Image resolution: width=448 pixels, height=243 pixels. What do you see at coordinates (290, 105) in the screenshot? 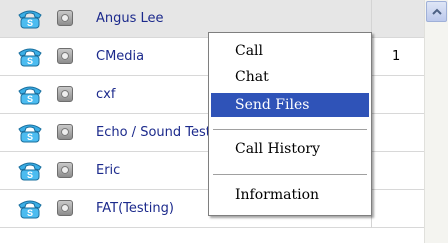
I see `menu-item-send-files: Send Files` at bounding box center [290, 105].